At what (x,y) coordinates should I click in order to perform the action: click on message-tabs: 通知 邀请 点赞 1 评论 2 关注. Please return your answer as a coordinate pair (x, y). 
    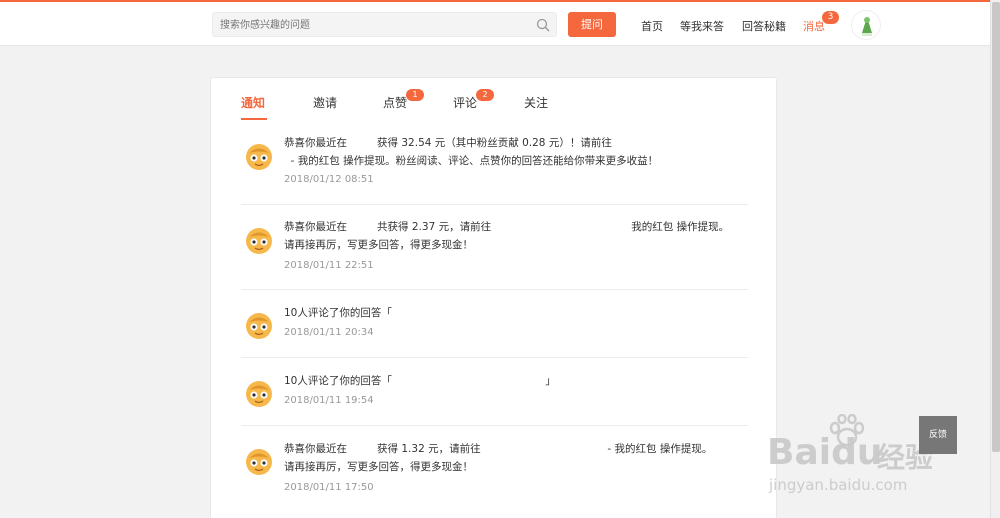
    Looking at the image, I should click on (493, 100).